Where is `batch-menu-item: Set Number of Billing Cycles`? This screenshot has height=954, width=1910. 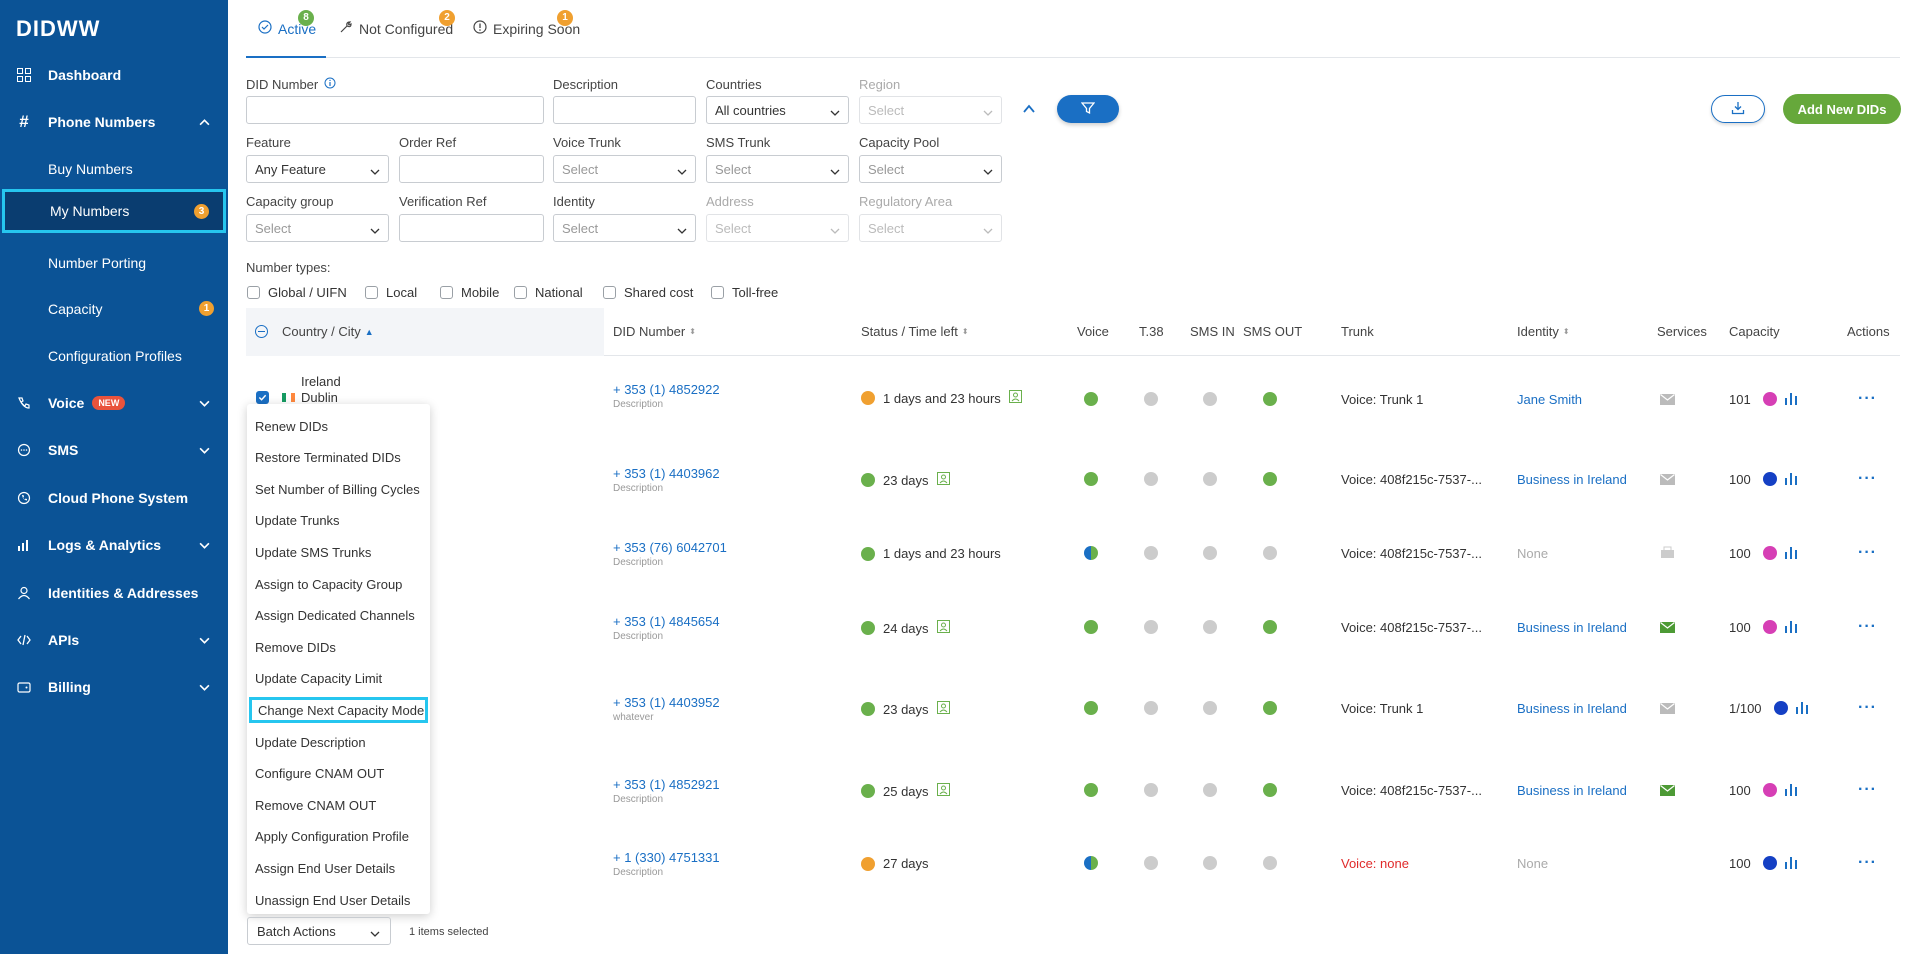
batch-menu-item: Set Number of Billing Cycles is located at coordinates (337, 489).